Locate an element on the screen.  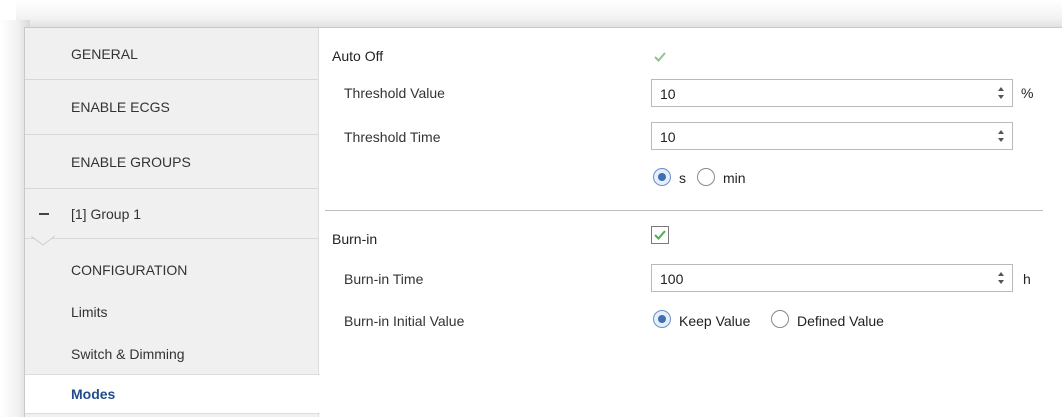
sidebar-item-label: CONFIGURATION is located at coordinates (129, 270).